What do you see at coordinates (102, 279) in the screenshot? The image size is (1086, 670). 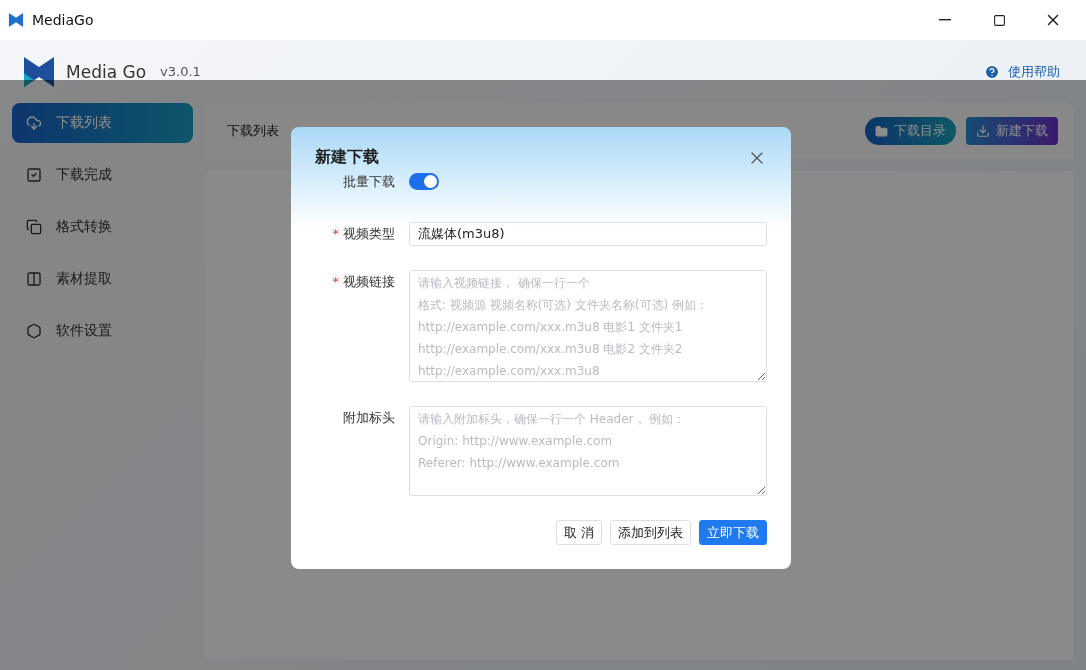 I see `sidebar-item: 素材提取` at bounding box center [102, 279].